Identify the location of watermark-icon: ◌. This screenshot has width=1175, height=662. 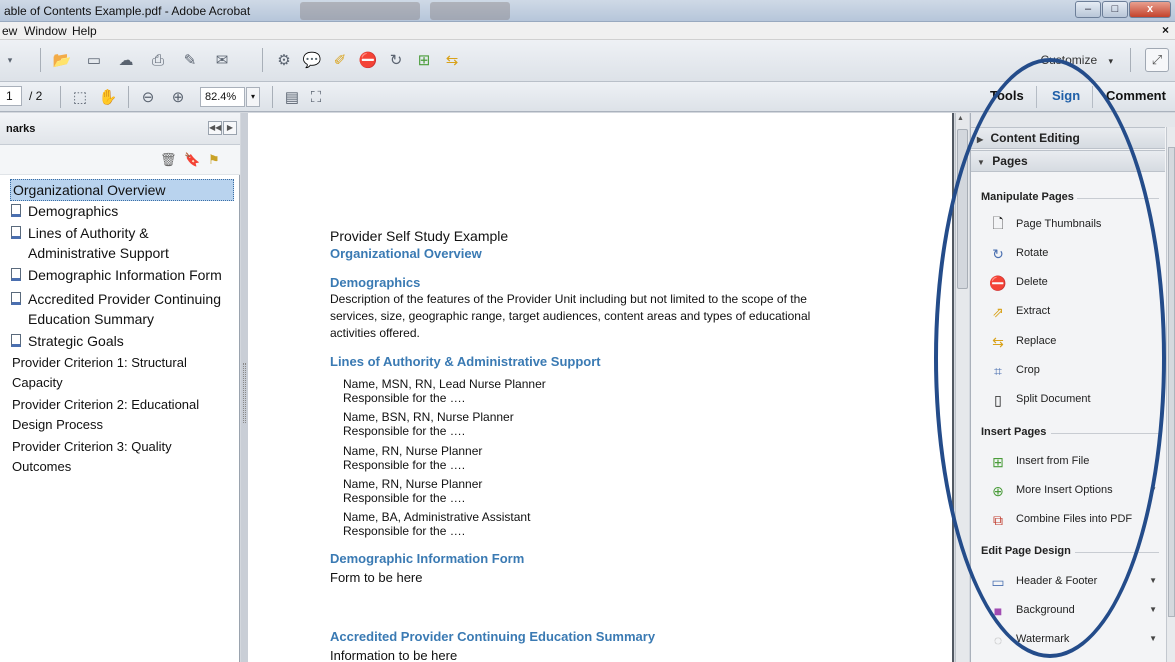
(998, 640).